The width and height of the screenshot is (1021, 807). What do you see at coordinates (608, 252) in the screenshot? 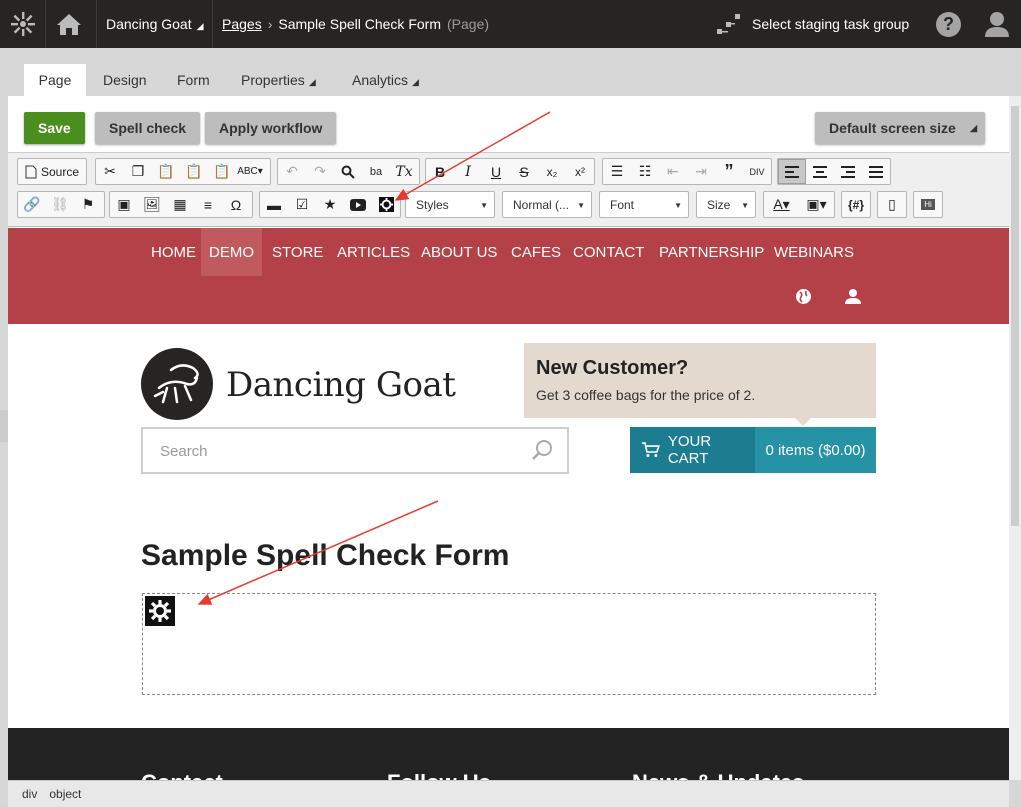
I see `nav-item-contact: CONTACT` at bounding box center [608, 252].